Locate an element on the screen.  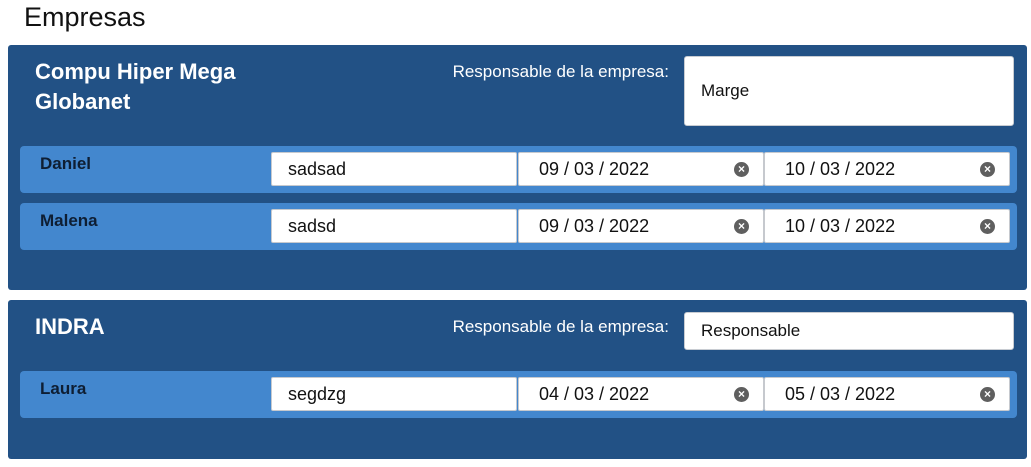
page-title: Empresas is located at coordinates (85, 17).